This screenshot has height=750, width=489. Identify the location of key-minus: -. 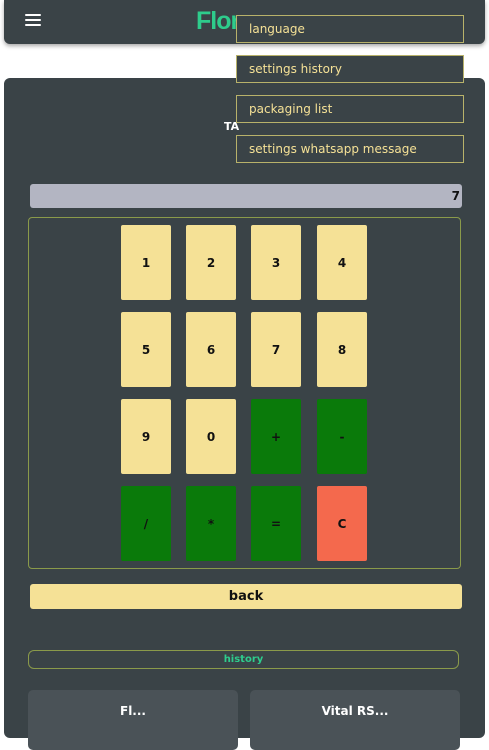
(342, 436).